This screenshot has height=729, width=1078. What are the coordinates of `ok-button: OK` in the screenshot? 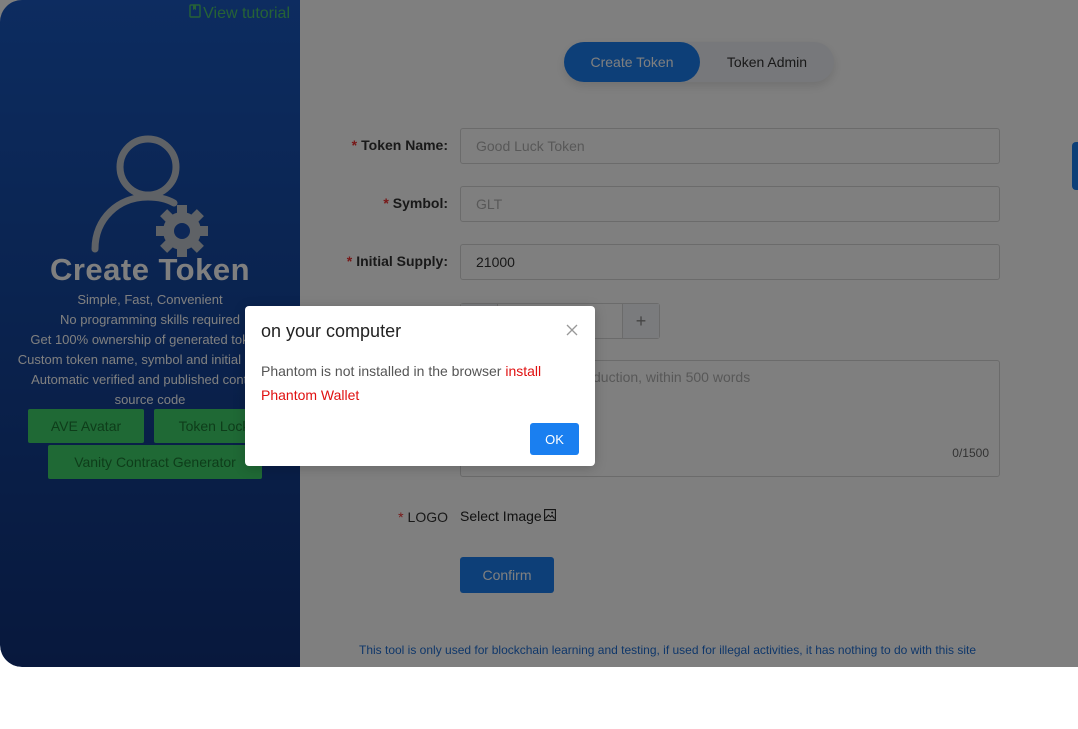 It's located at (554, 439).